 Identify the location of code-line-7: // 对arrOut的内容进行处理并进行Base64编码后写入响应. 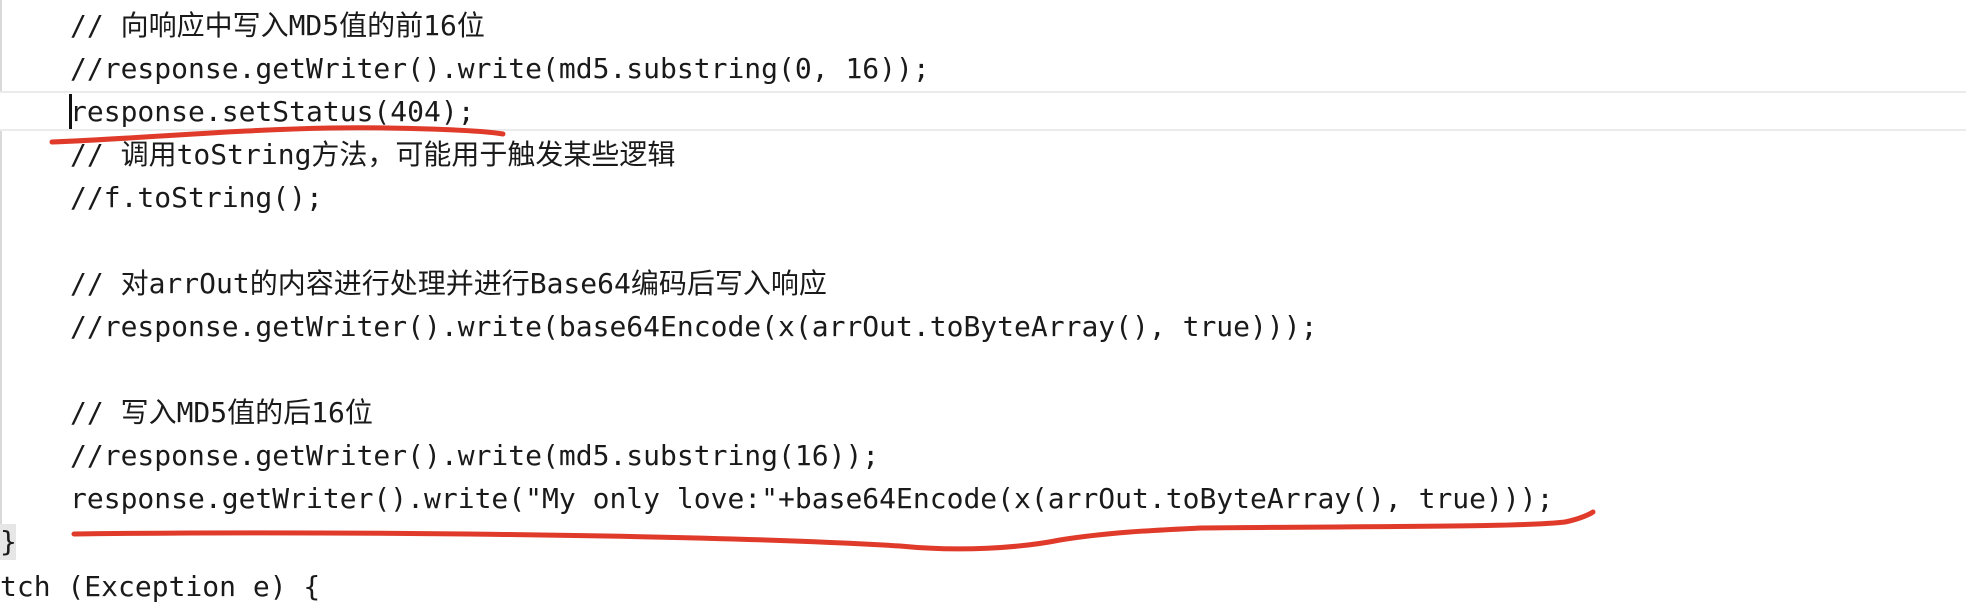
(448, 283).